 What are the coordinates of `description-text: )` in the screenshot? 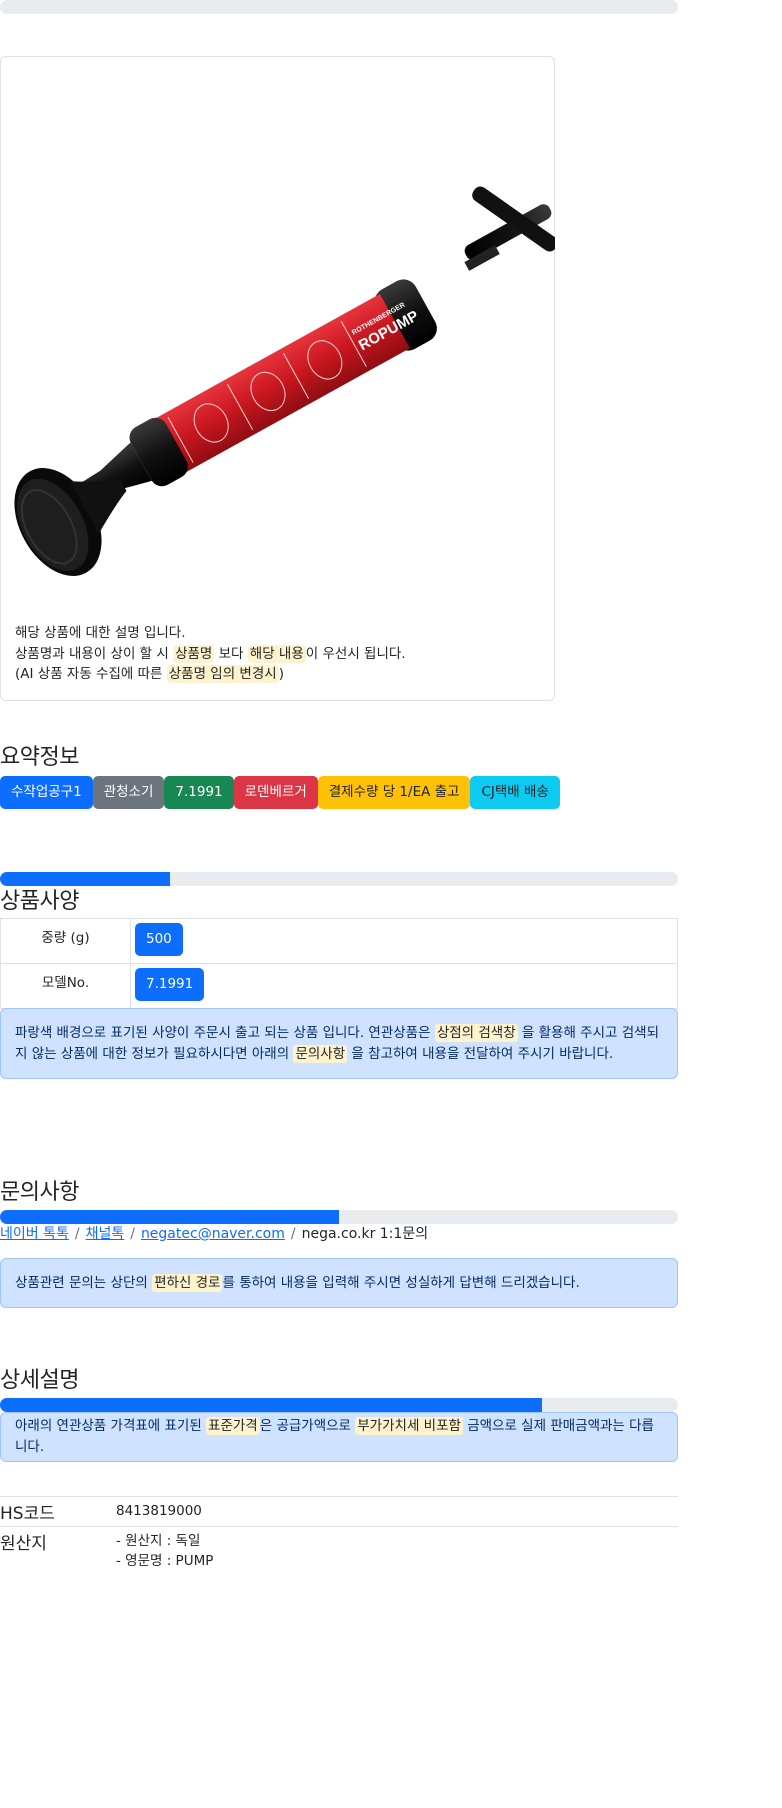 It's located at (281, 674).